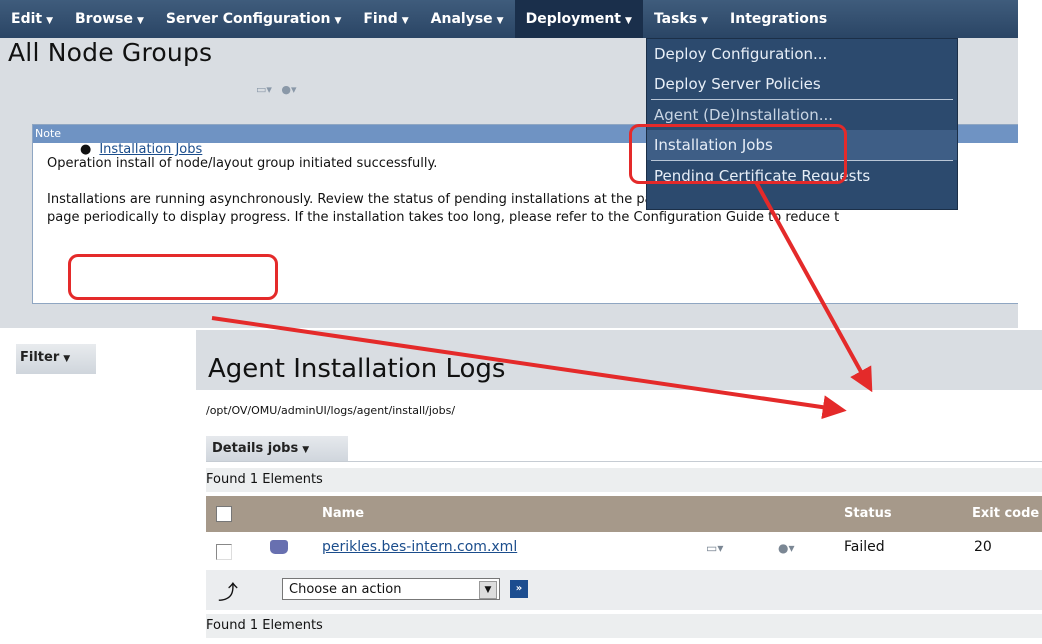  What do you see at coordinates (675, 19) in the screenshot?
I see `menu-tasks-label: Tasks` at bounding box center [675, 19].